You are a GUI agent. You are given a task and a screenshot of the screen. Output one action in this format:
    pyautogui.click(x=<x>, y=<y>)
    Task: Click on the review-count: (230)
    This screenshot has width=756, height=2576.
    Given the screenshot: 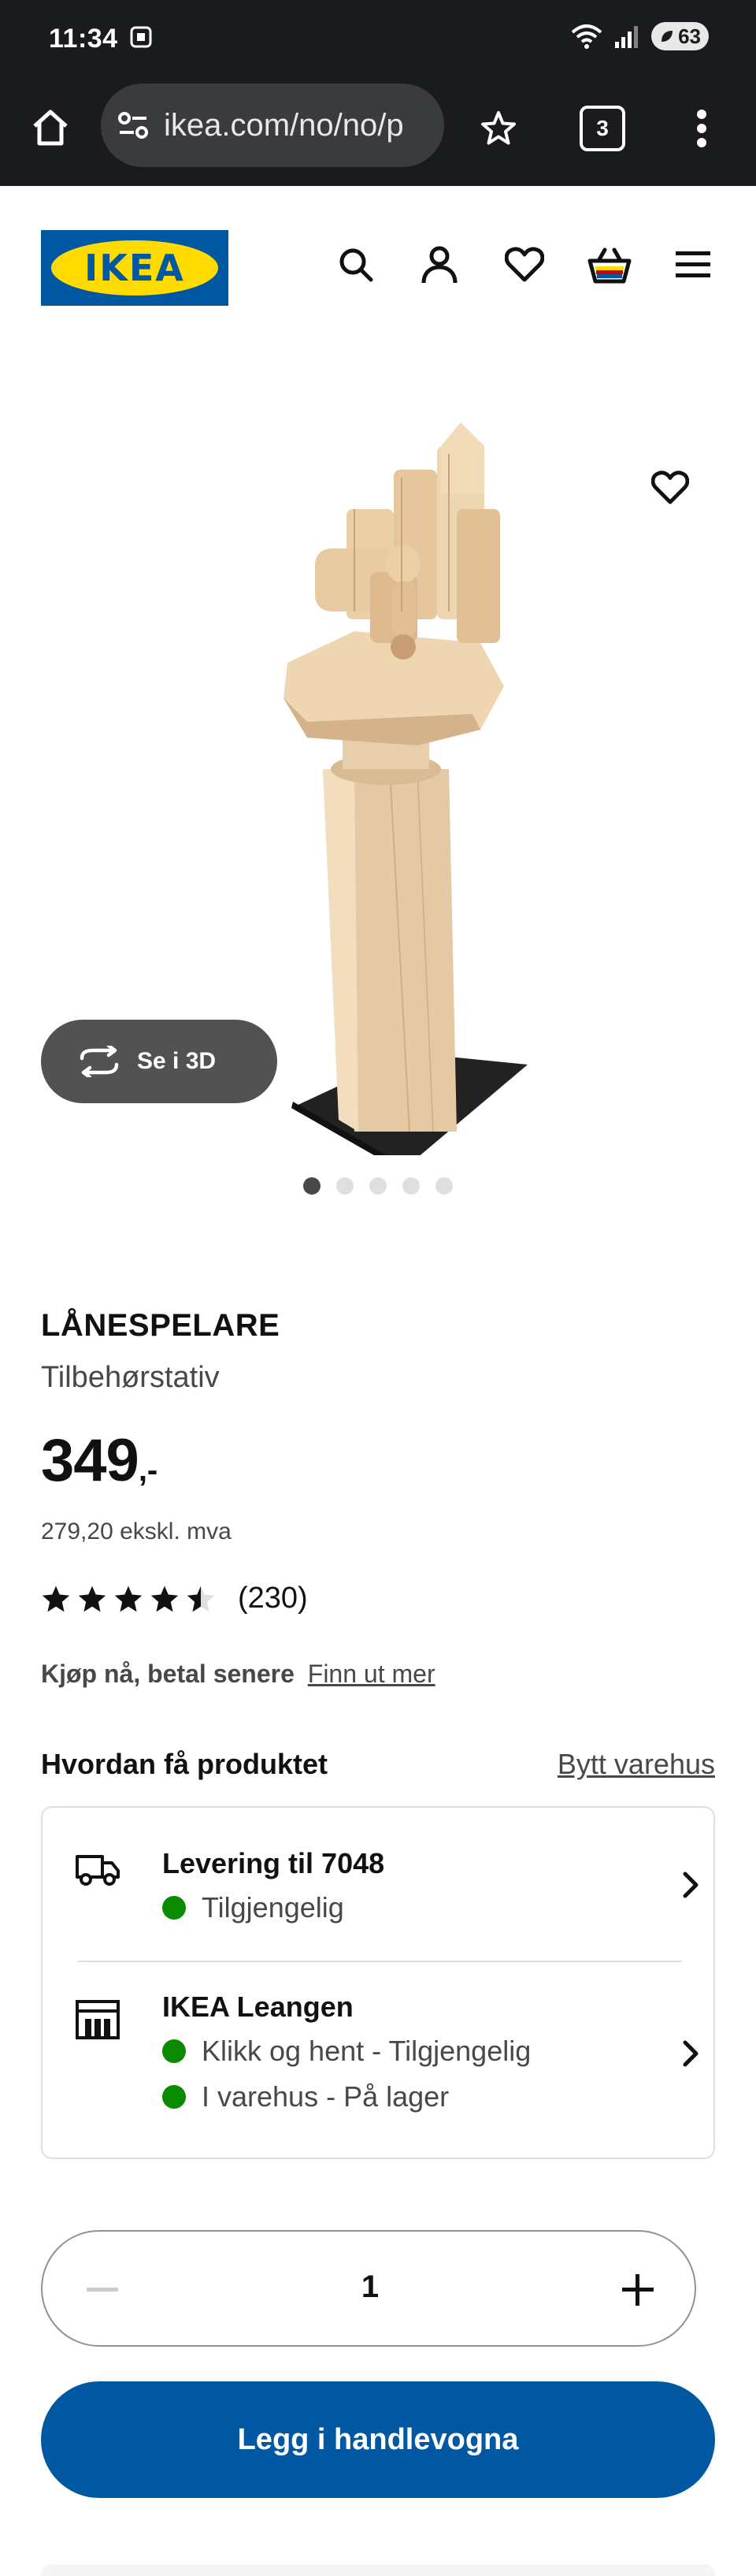 What is the action you would take?
    pyautogui.click(x=273, y=1598)
    